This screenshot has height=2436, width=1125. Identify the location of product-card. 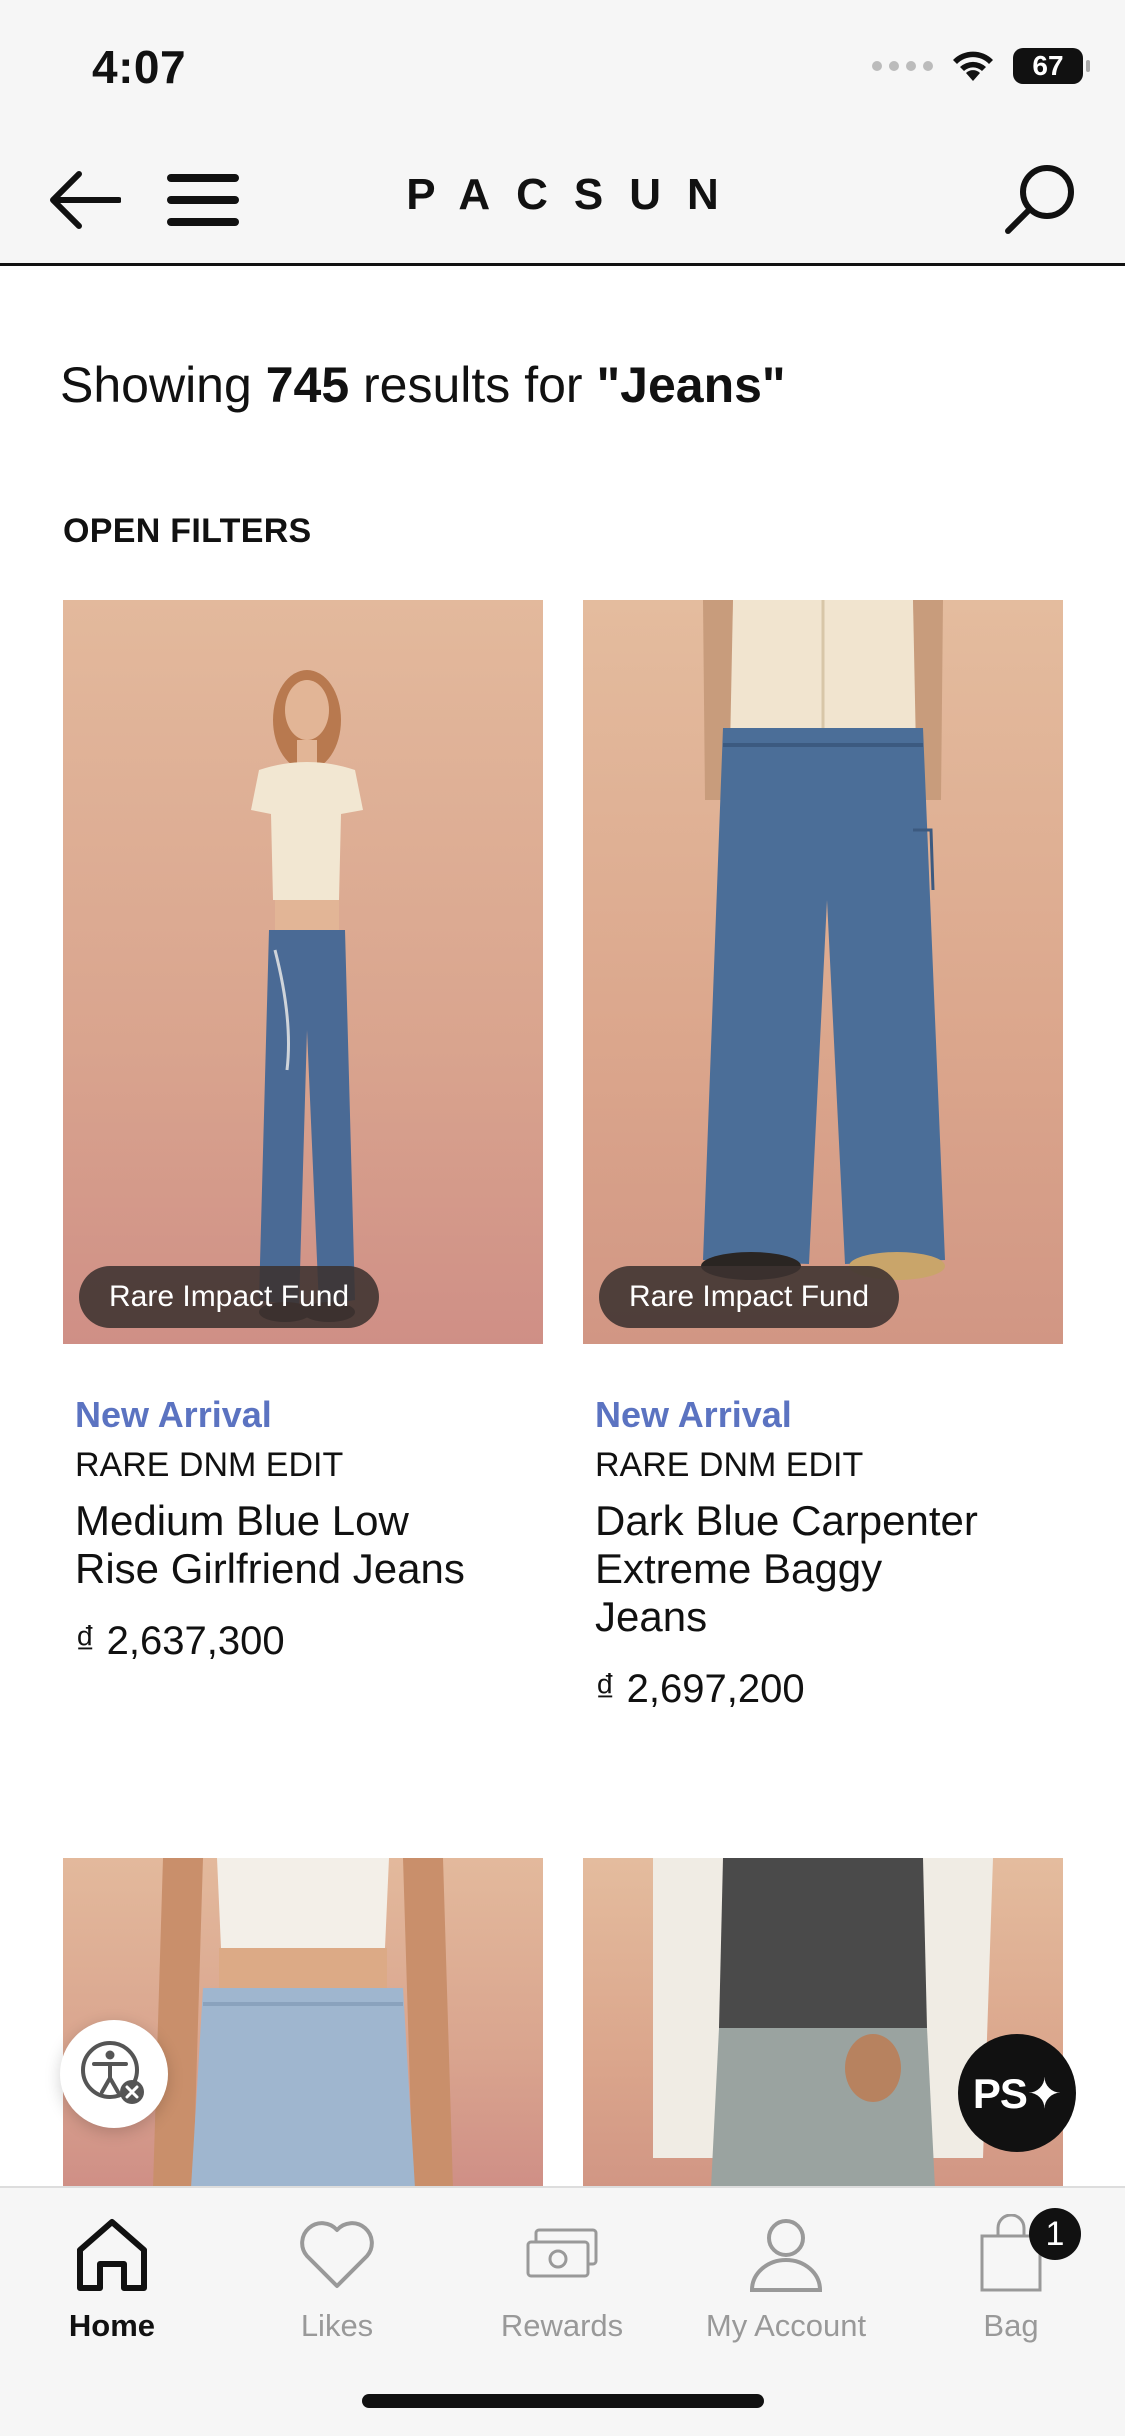
(303, 2023).